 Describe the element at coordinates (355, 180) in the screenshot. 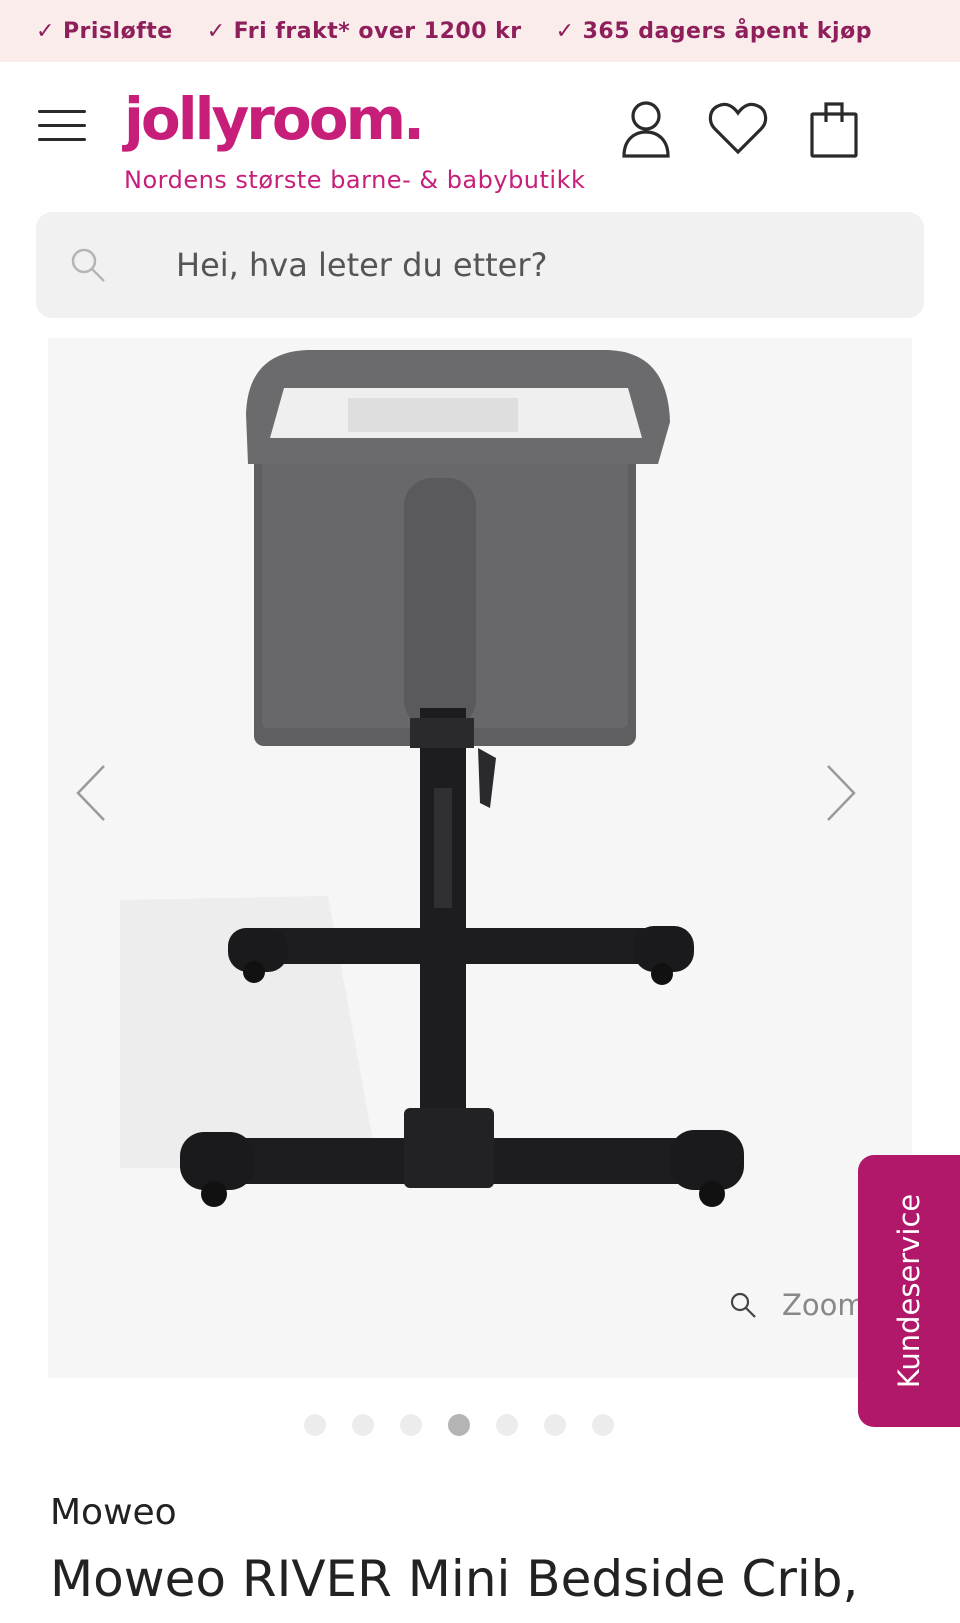

I see `site-tagline: Nordens største barne- & babybutikk` at that location.